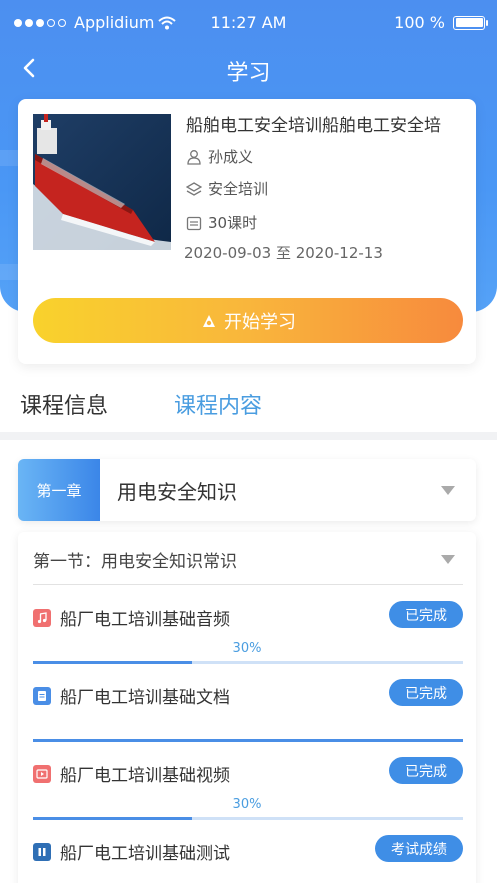 This screenshot has height=883, width=497. I want to click on course-title: 船舶电工安全培训船舶电工安全培, so click(313, 126).